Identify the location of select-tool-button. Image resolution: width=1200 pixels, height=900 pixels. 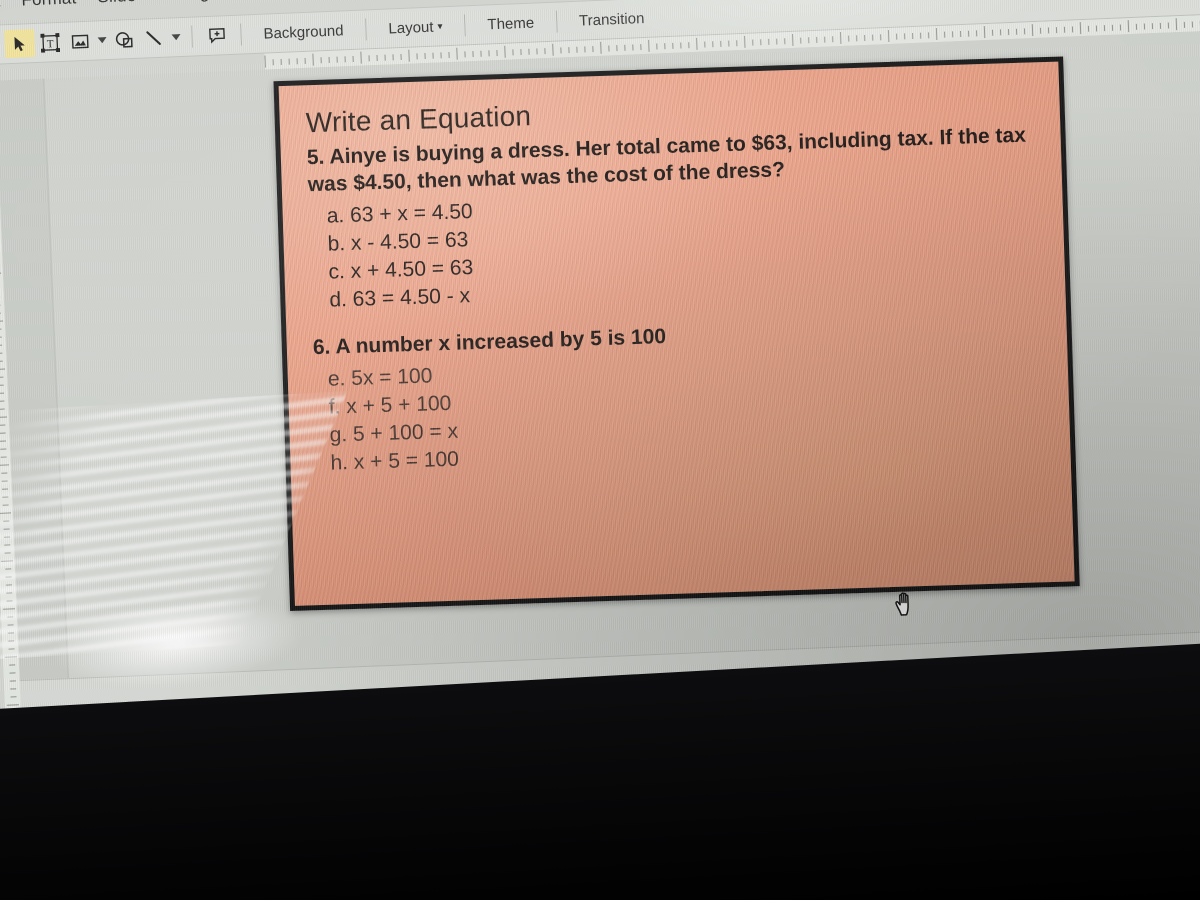
(20, 44).